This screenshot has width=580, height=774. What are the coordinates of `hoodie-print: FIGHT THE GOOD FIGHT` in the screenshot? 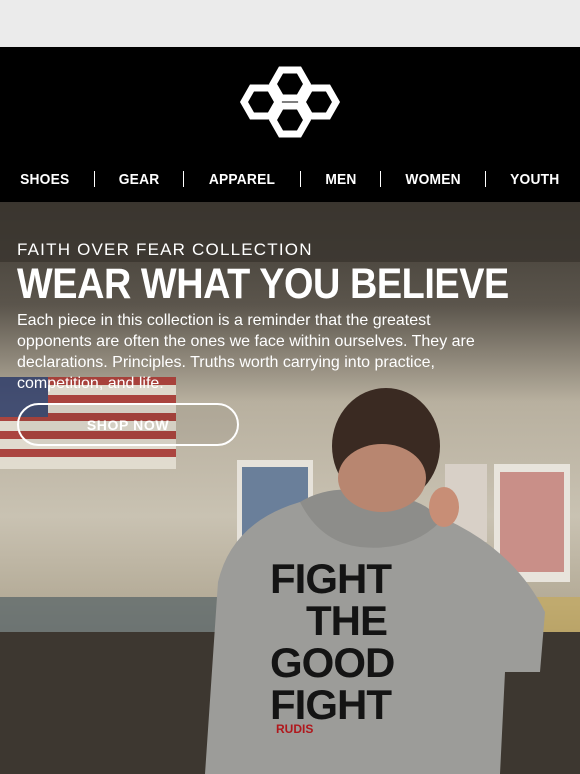 It's located at (345, 642).